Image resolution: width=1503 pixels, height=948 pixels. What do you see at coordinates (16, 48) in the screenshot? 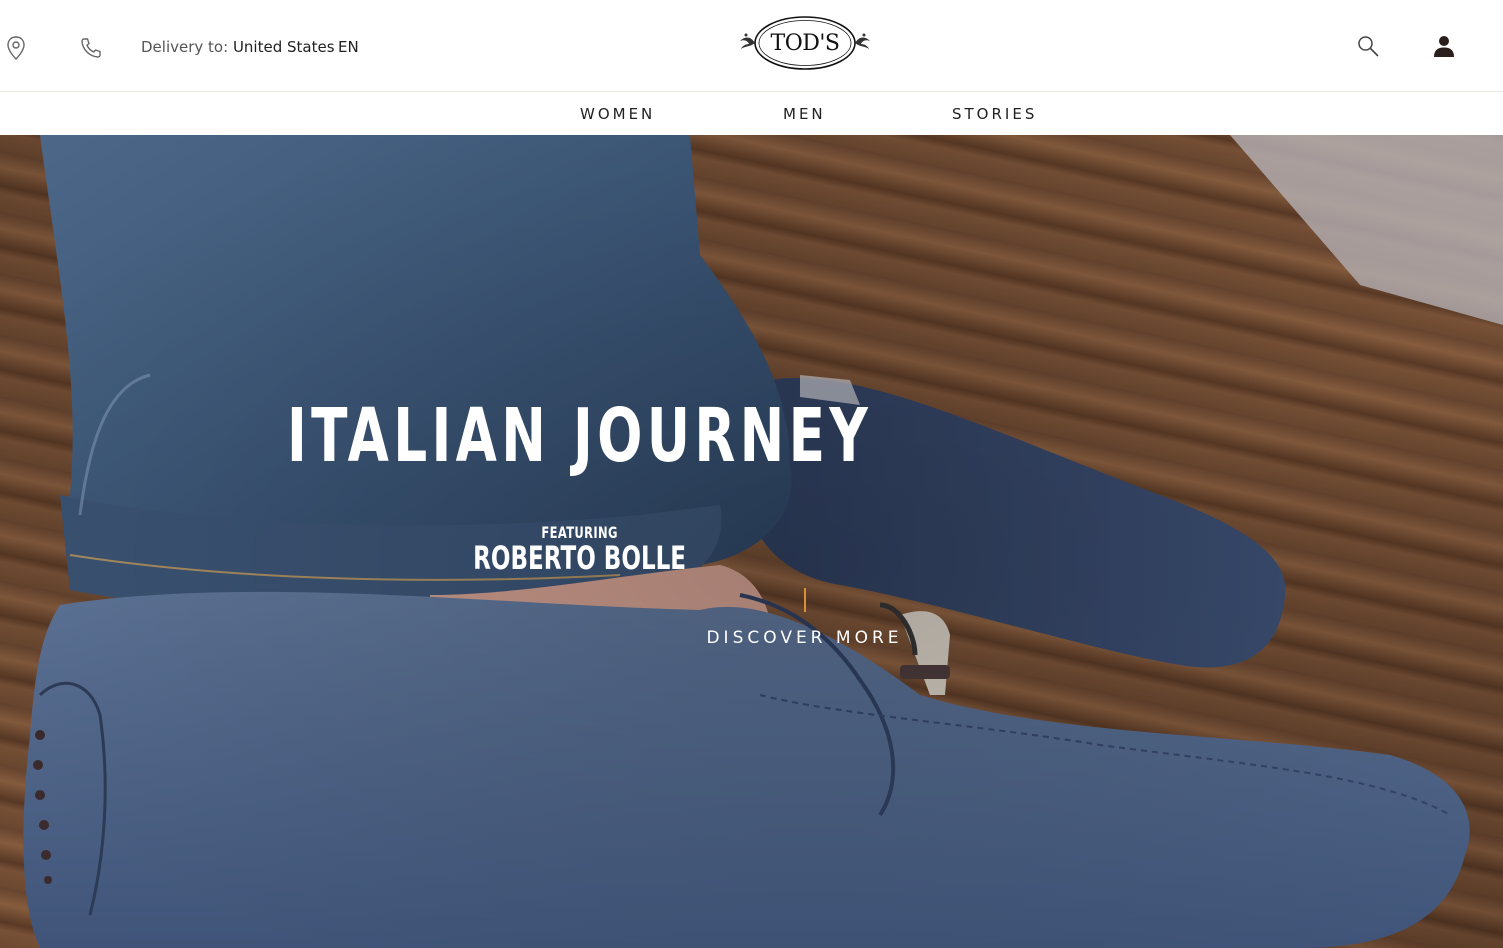
I see `location-pin-icon` at bounding box center [16, 48].